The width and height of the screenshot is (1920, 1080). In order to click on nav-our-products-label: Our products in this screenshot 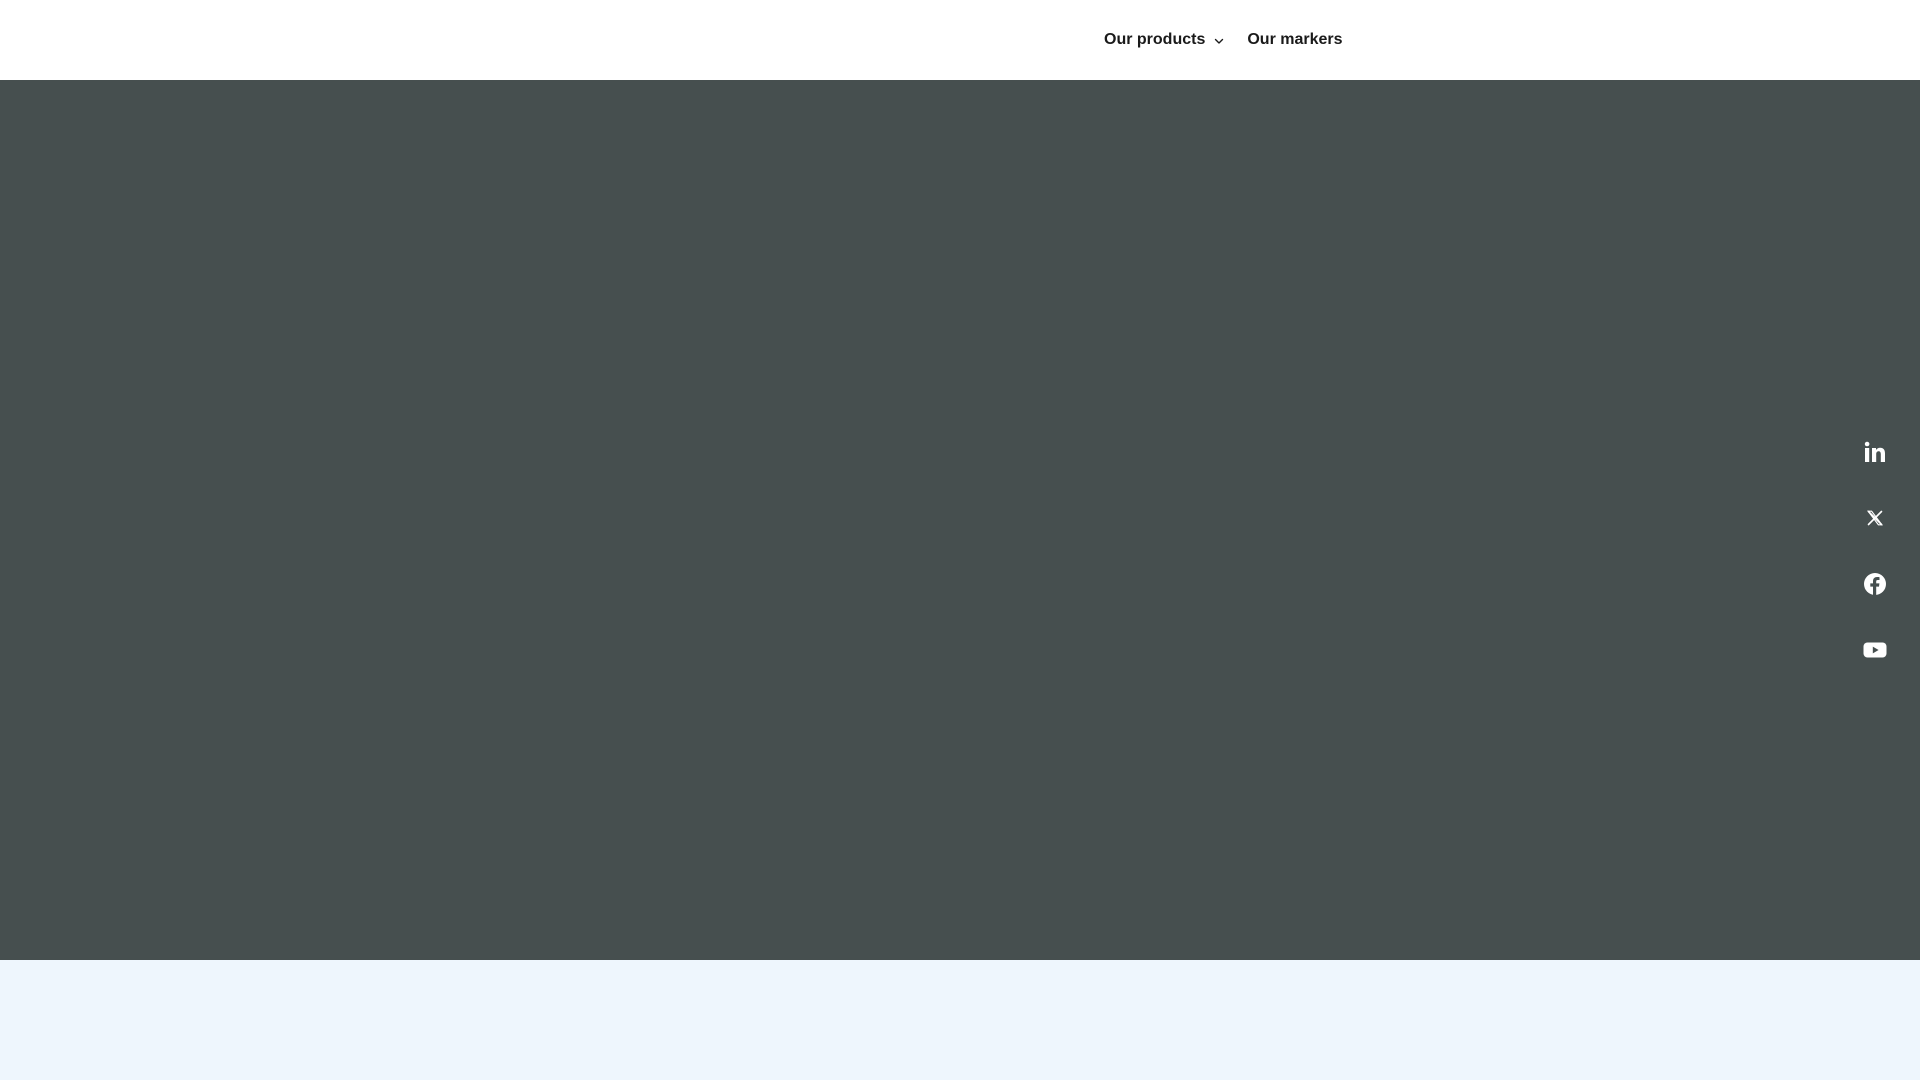, I will do `click(1155, 39)`.